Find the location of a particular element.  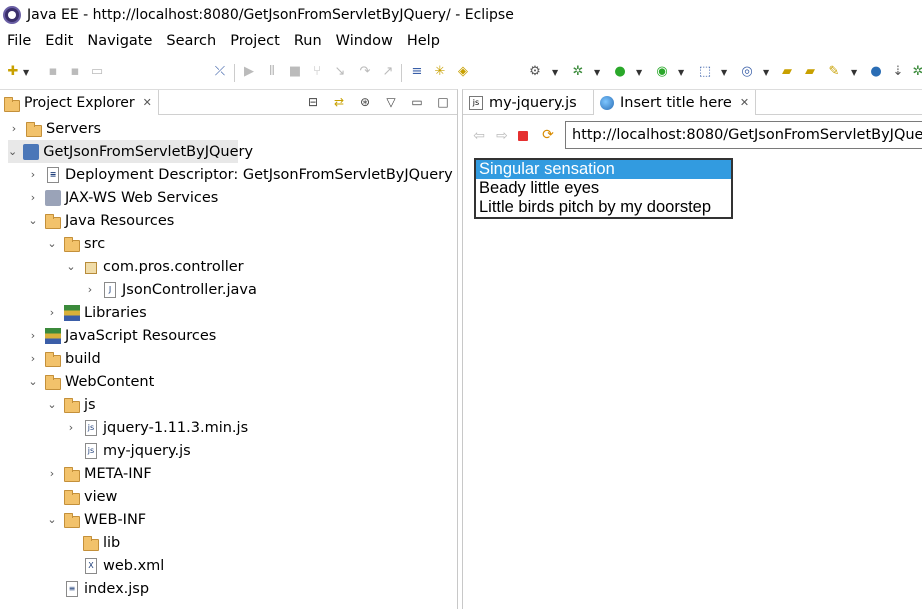

tree-item: › JAX-WS Web Services is located at coordinates (122, 197).